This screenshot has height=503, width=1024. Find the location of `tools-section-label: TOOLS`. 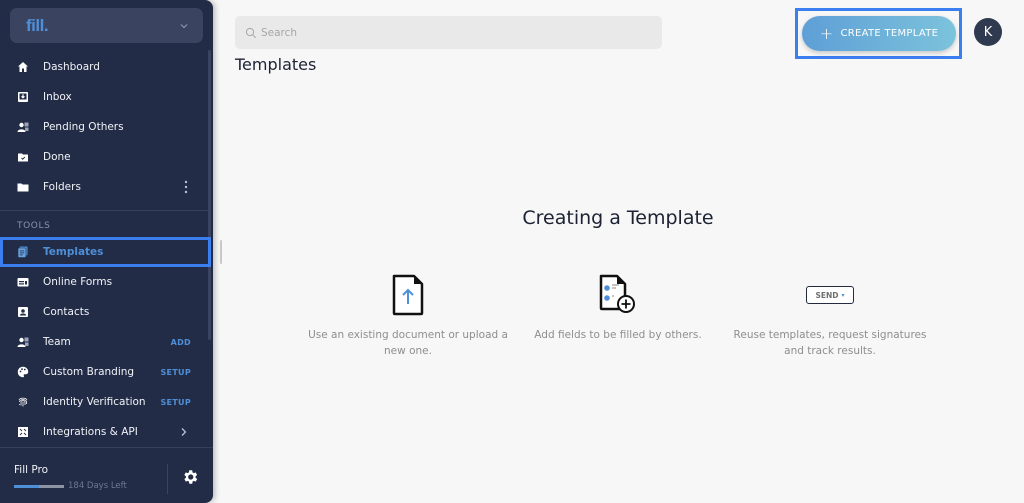

tools-section-label: TOOLS is located at coordinates (34, 226).